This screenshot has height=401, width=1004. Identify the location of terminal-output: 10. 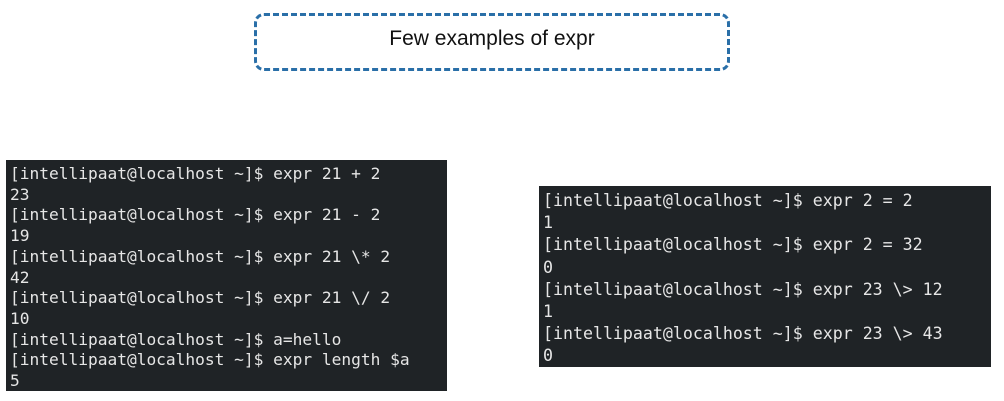
(20, 318).